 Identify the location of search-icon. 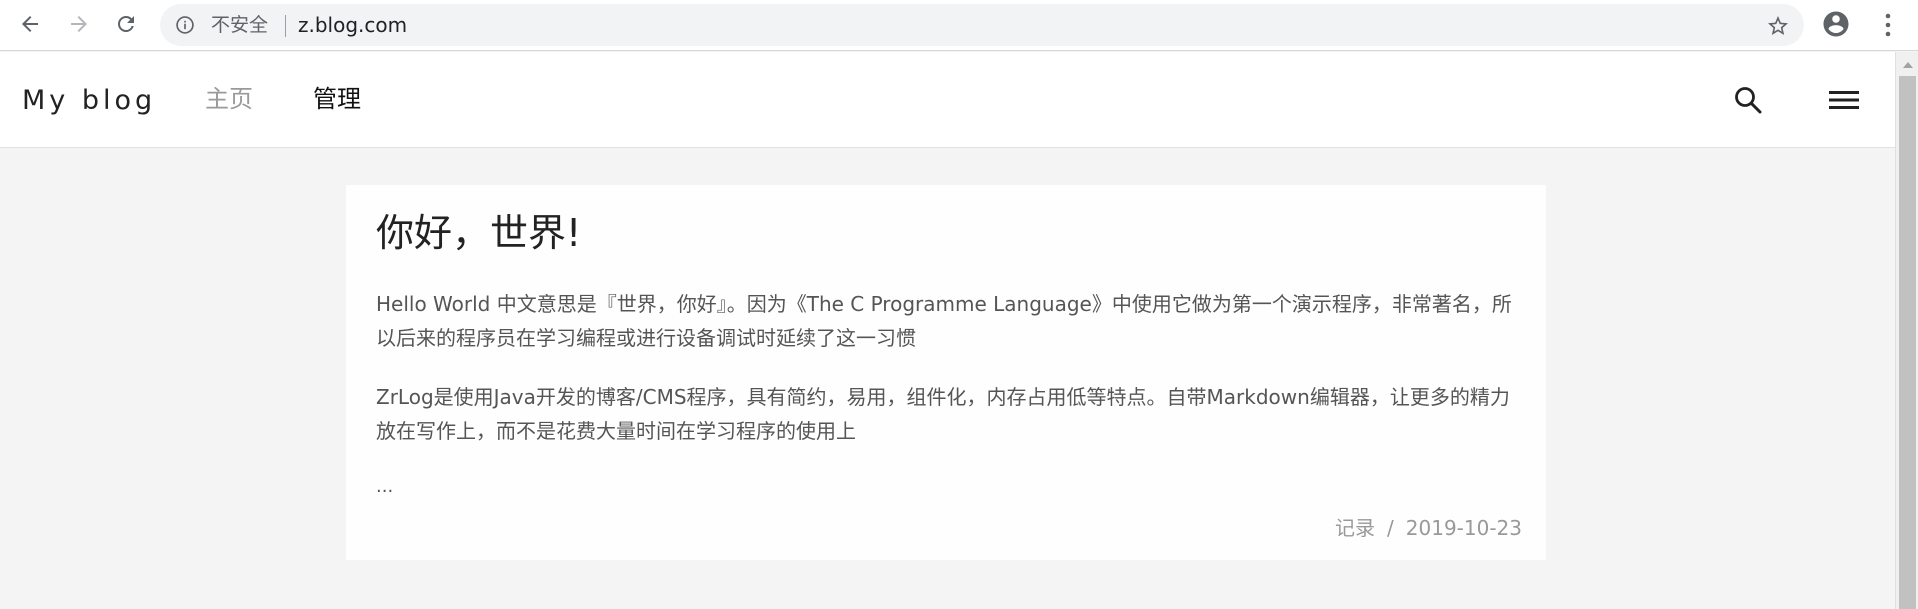
(1748, 100).